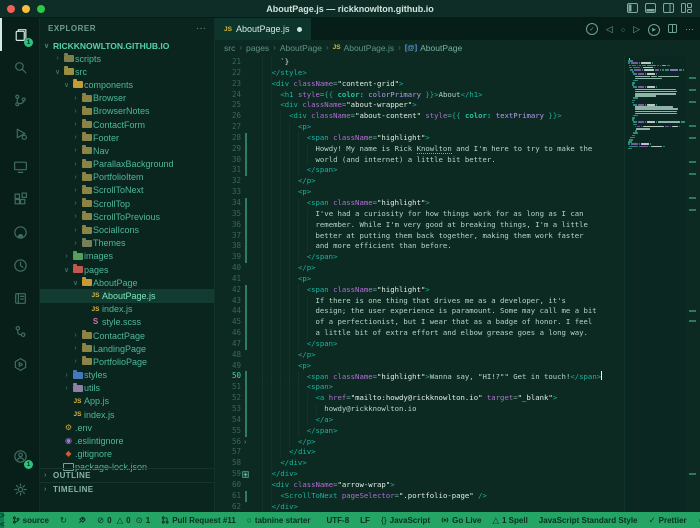 This screenshot has width=700, height=528. What do you see at coordinates (228, 279) in the screenshot?
I see `line-number: 41` at bounding box center [228, 279].